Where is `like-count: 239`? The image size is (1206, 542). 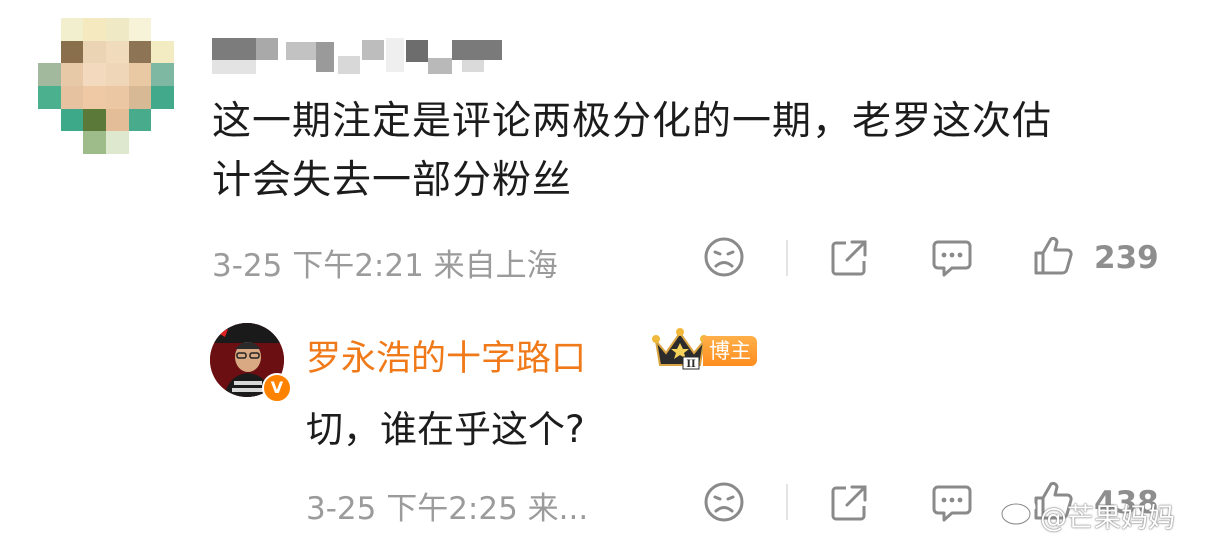
like-count: 239 is located at coordinates (1126, 258).